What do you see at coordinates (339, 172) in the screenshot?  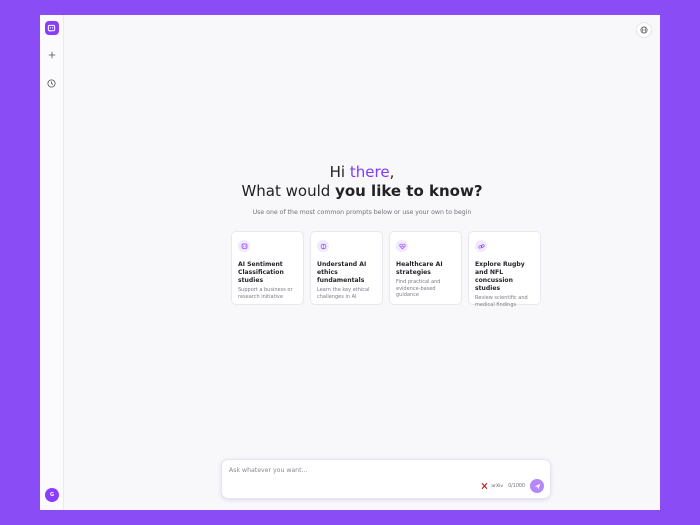 I see `greeting-prefix: Hi` at bounding box center [339, 172].